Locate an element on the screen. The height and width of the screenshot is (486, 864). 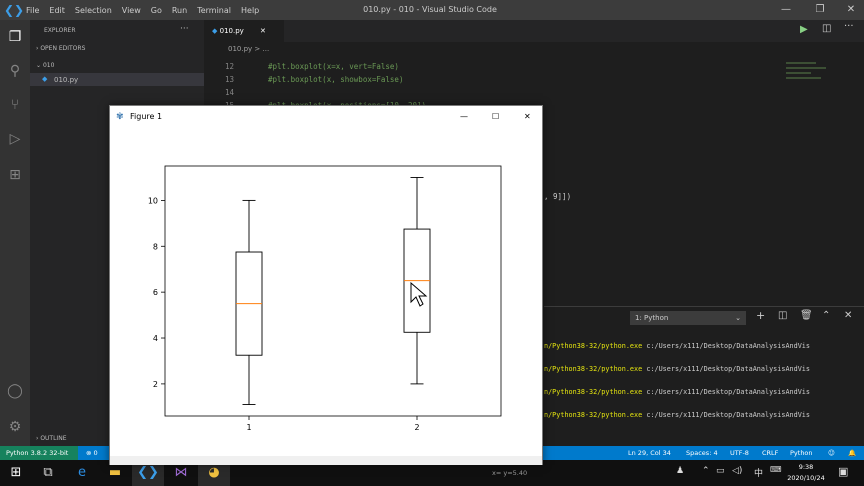
edge-icon: e is located at coordinates (82, 473).